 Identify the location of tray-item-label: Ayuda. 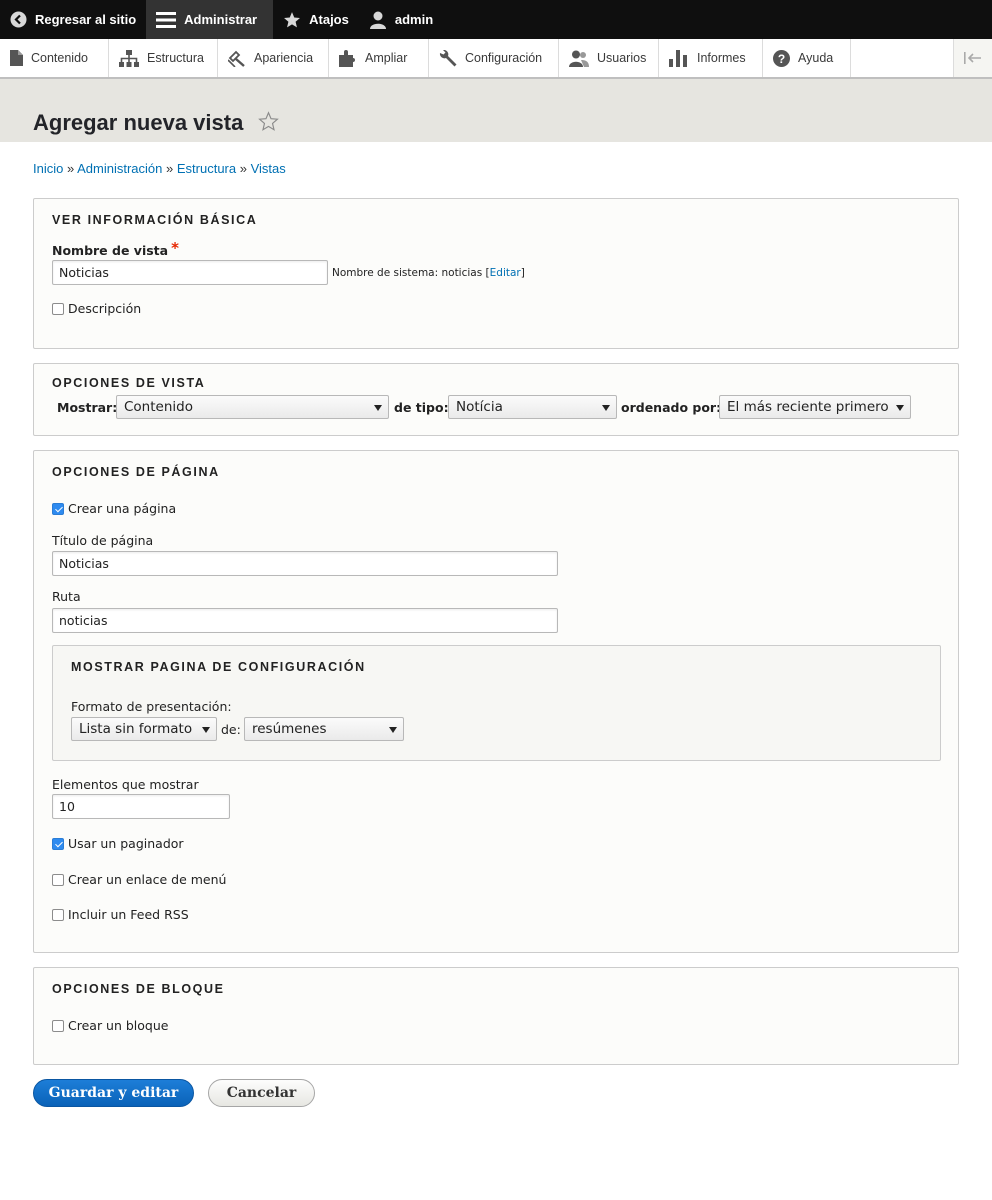
(816, 58).